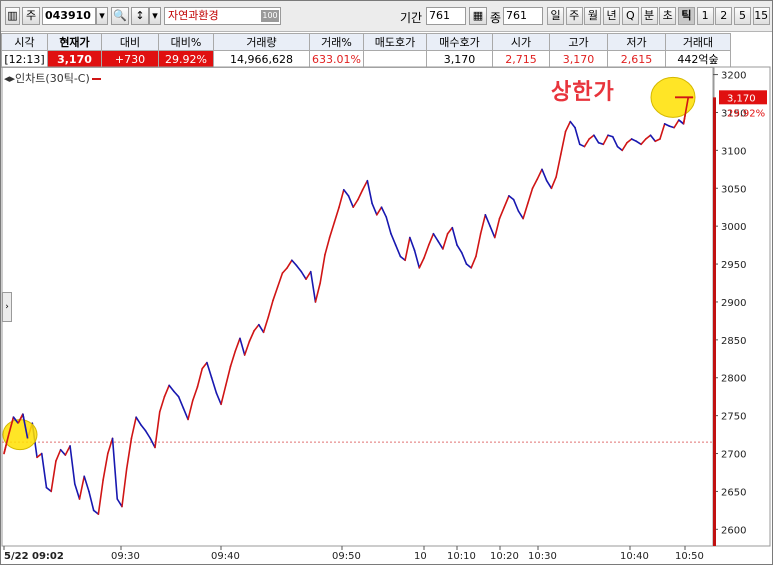  Describe the element at coordinates (733, 76) in the screenshot. I see `y-tick-label: 3200` at that location.